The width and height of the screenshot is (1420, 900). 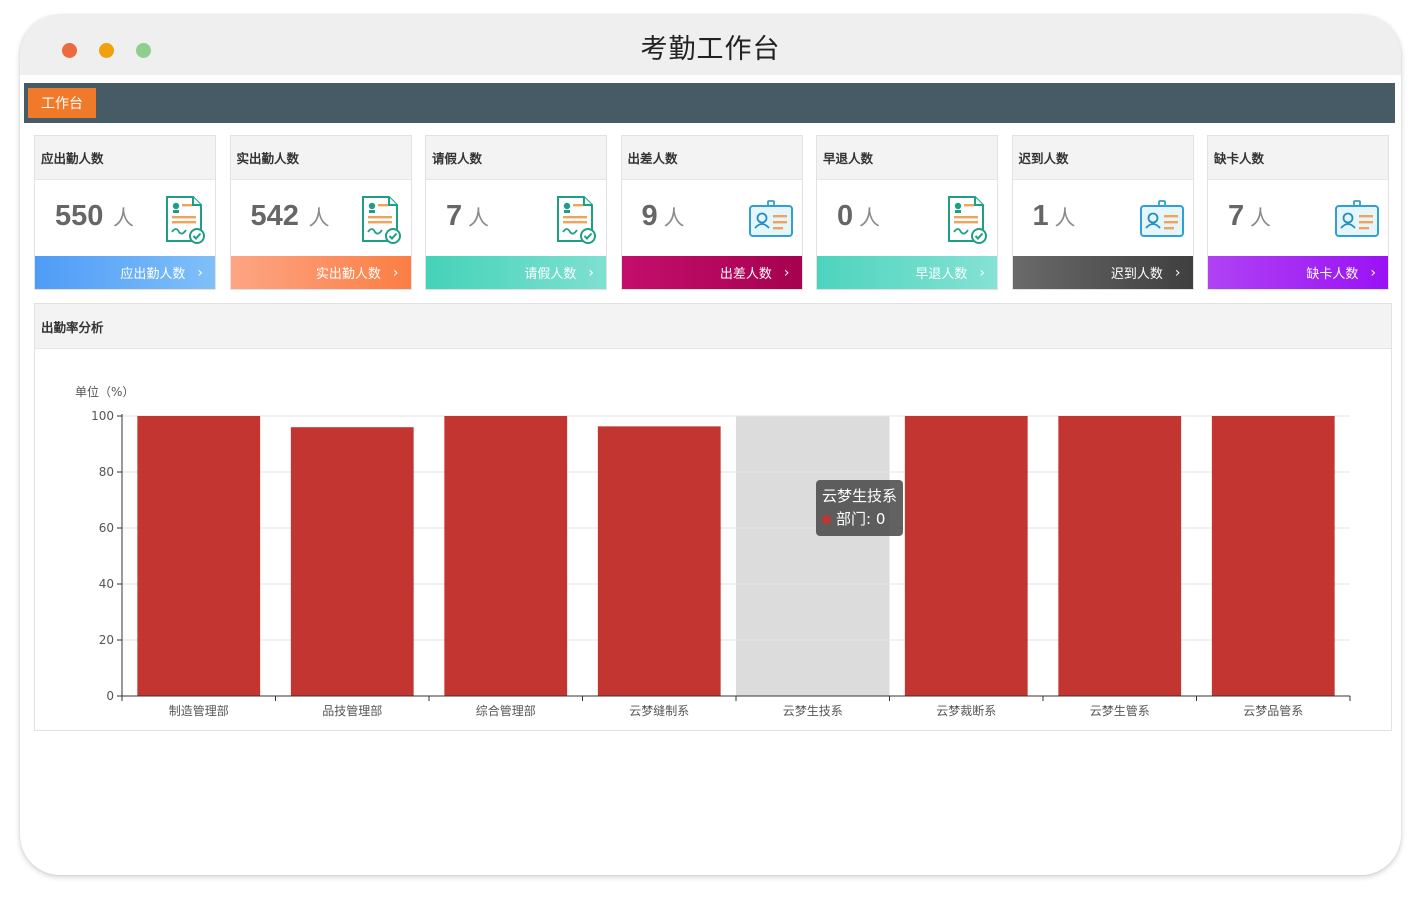 I want to click on hover-highlight, so click(x=813, y=556).